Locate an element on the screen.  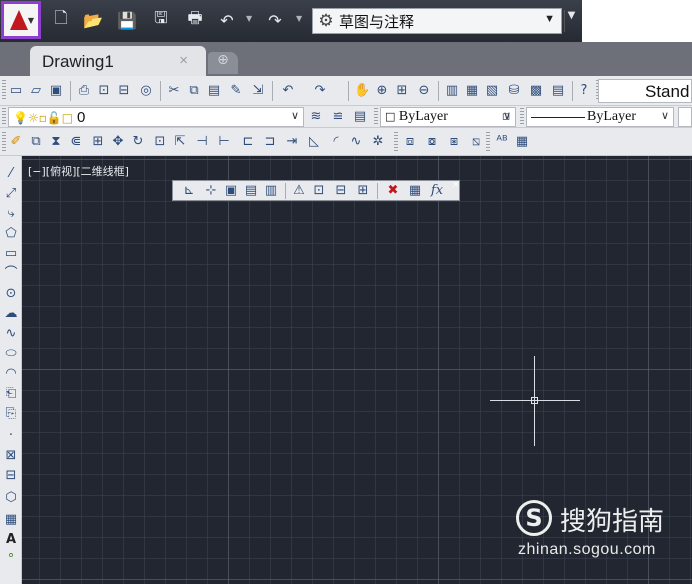
plot-icon: ⎙ is located at coordinates (84, 91).